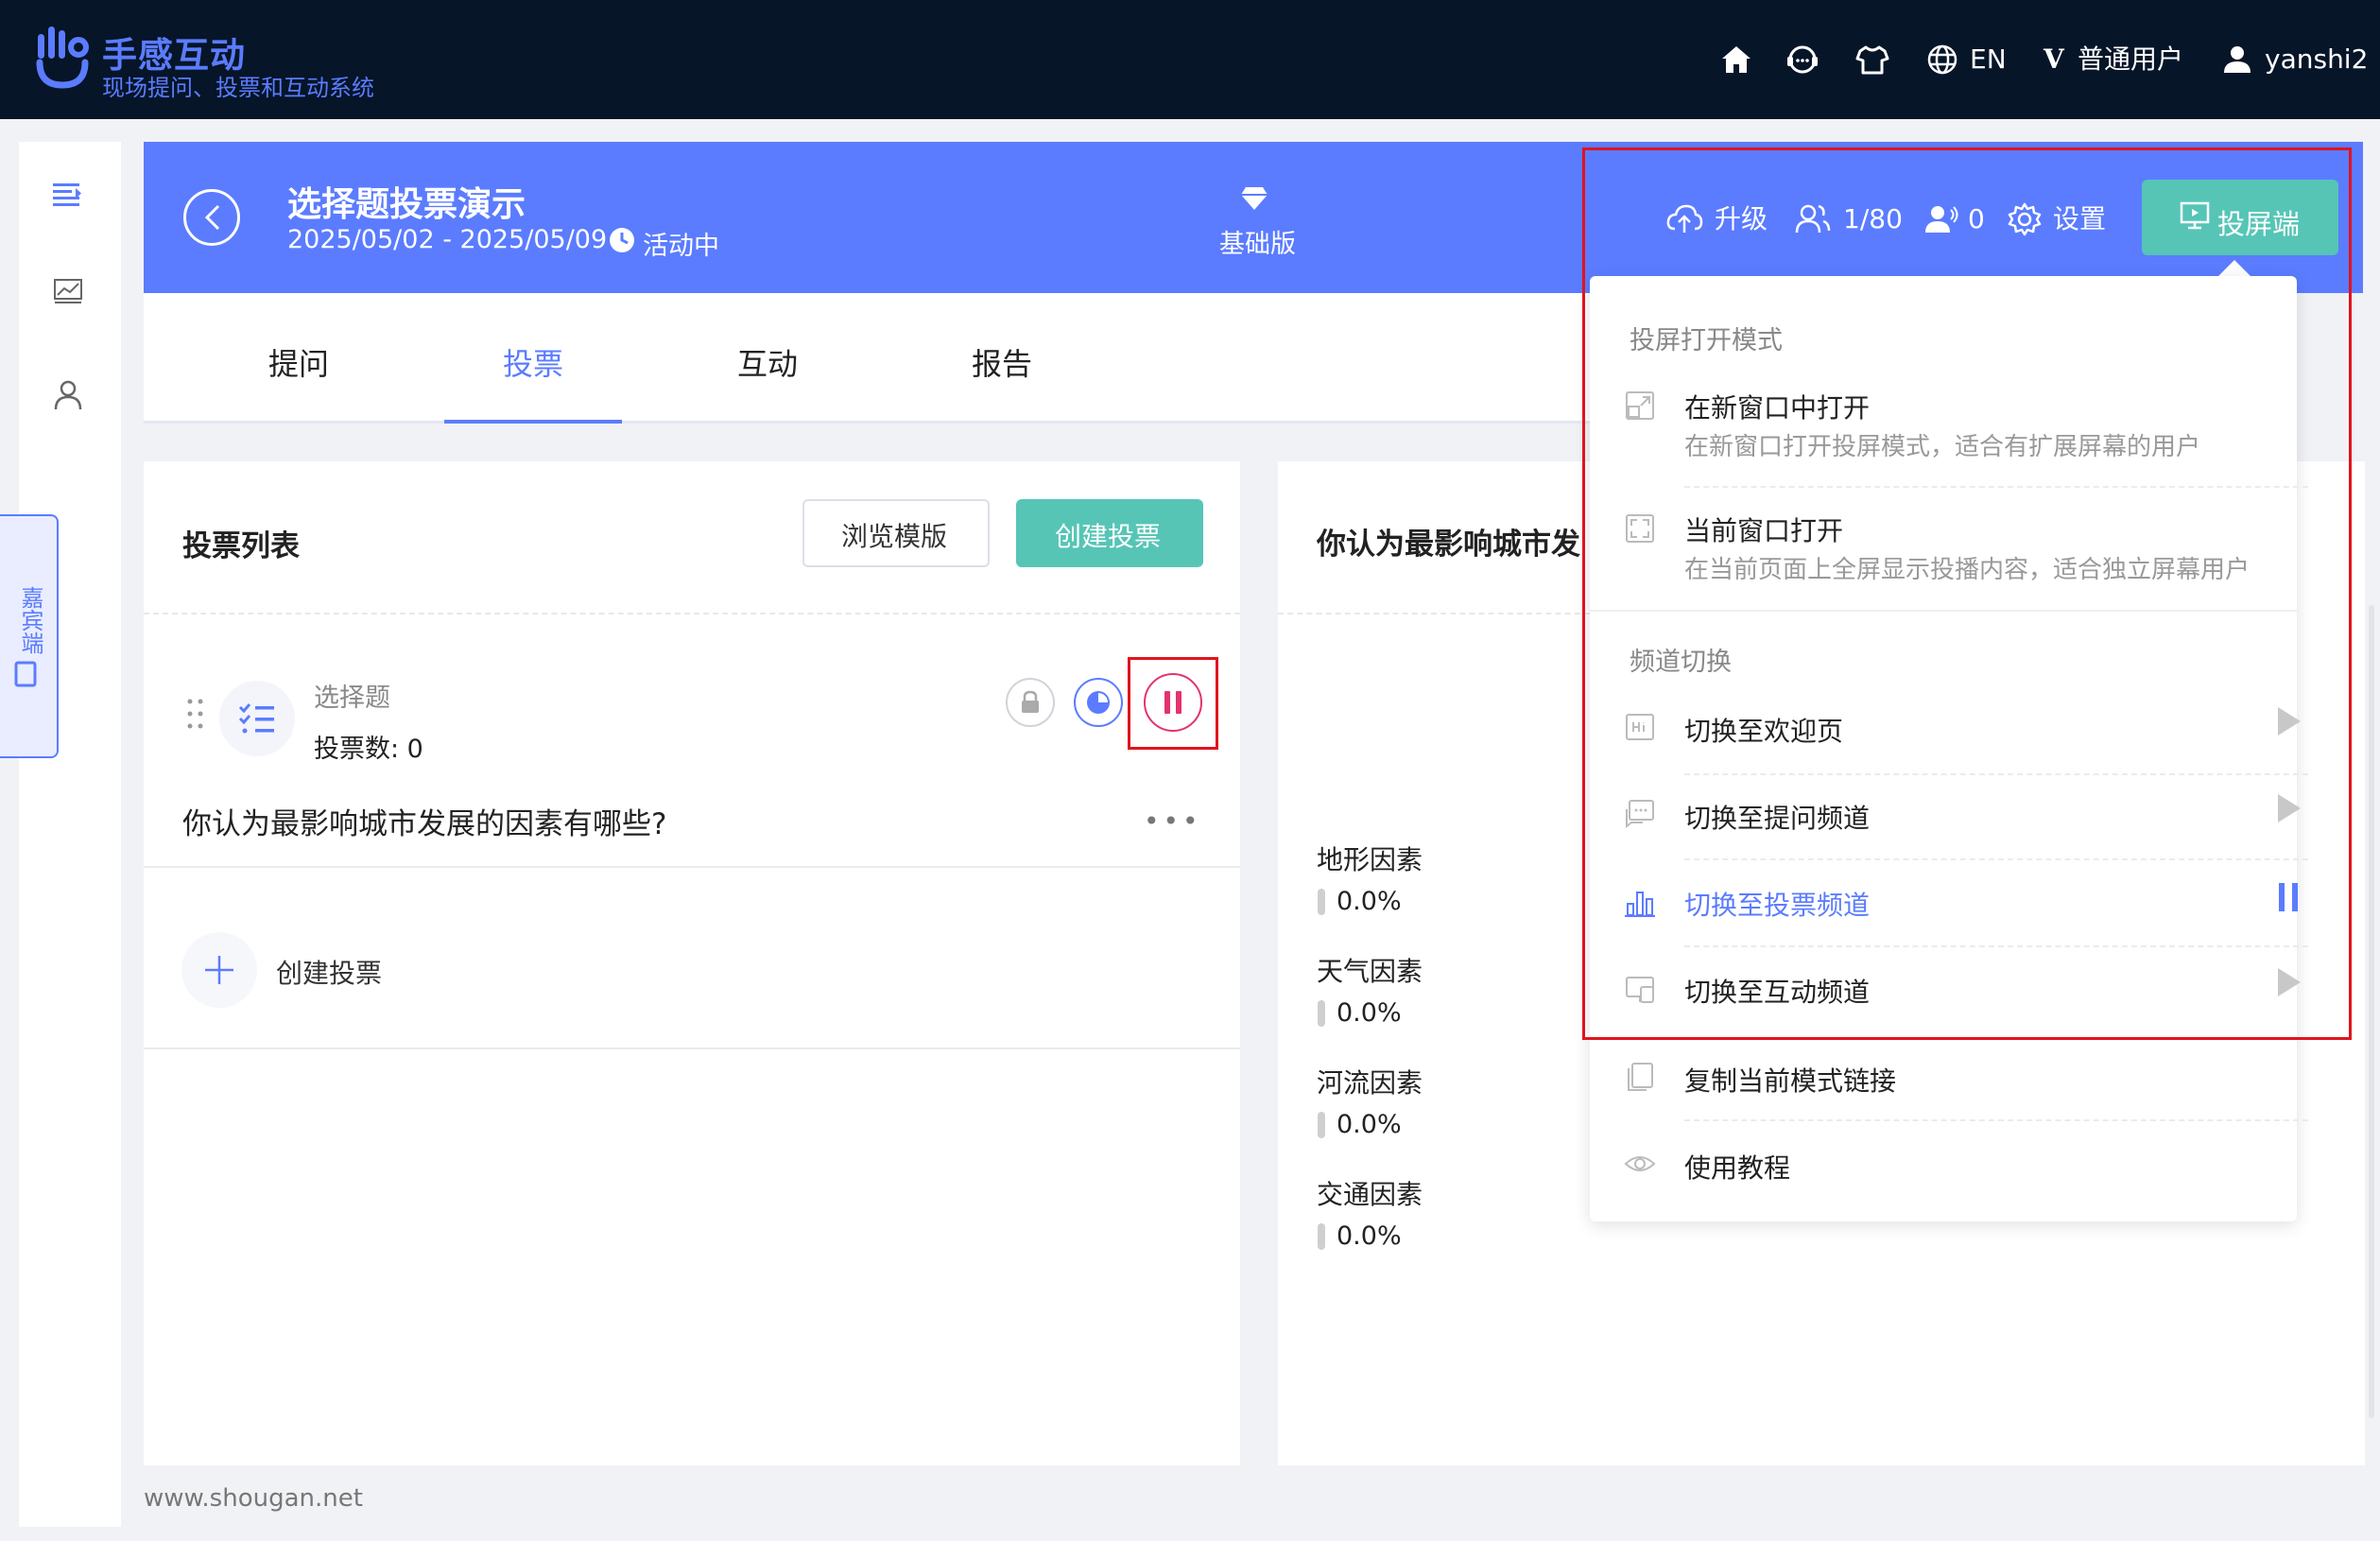 The image size is (2380, 1541). I want to click on hand-logo-icon, so click(62, 57).